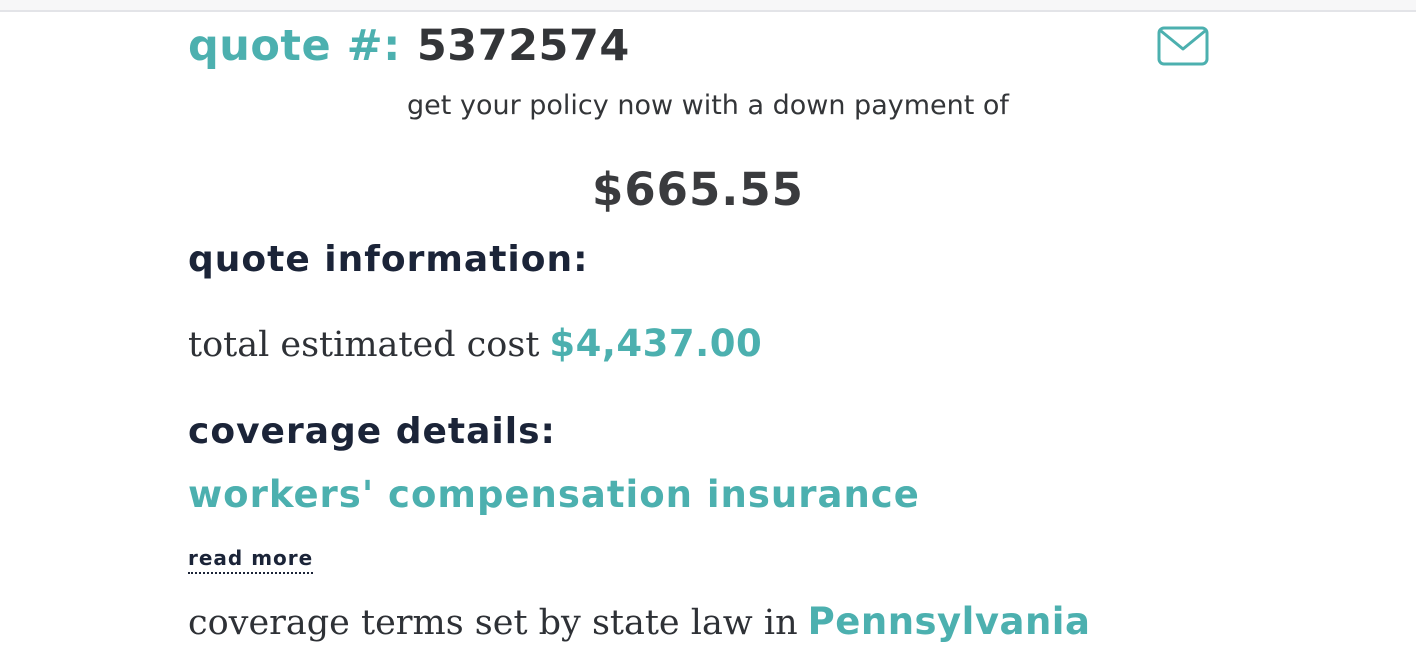 This screenshot has height=670, width=1416. What do you see at coordinates (656, 343) in the screenshot?
I see `total-cost-value: $4,437.00` at bounding box center [656, 343].